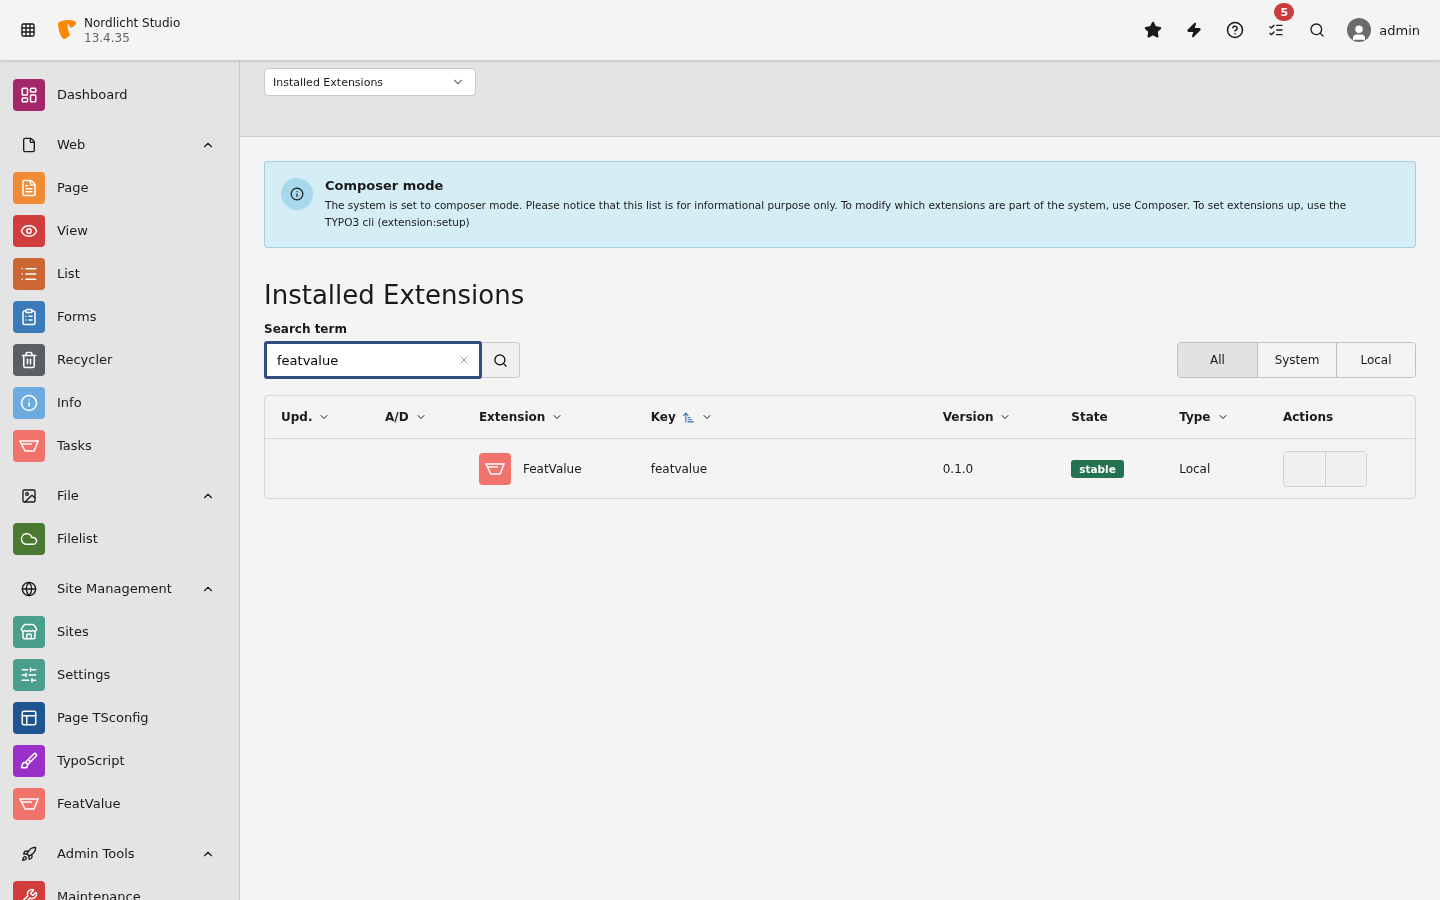 This screenshot has width=1440, height=900. Describe the element at coordinates (1193, 30) in the screenshot. I see `lightning-icon` at that location.